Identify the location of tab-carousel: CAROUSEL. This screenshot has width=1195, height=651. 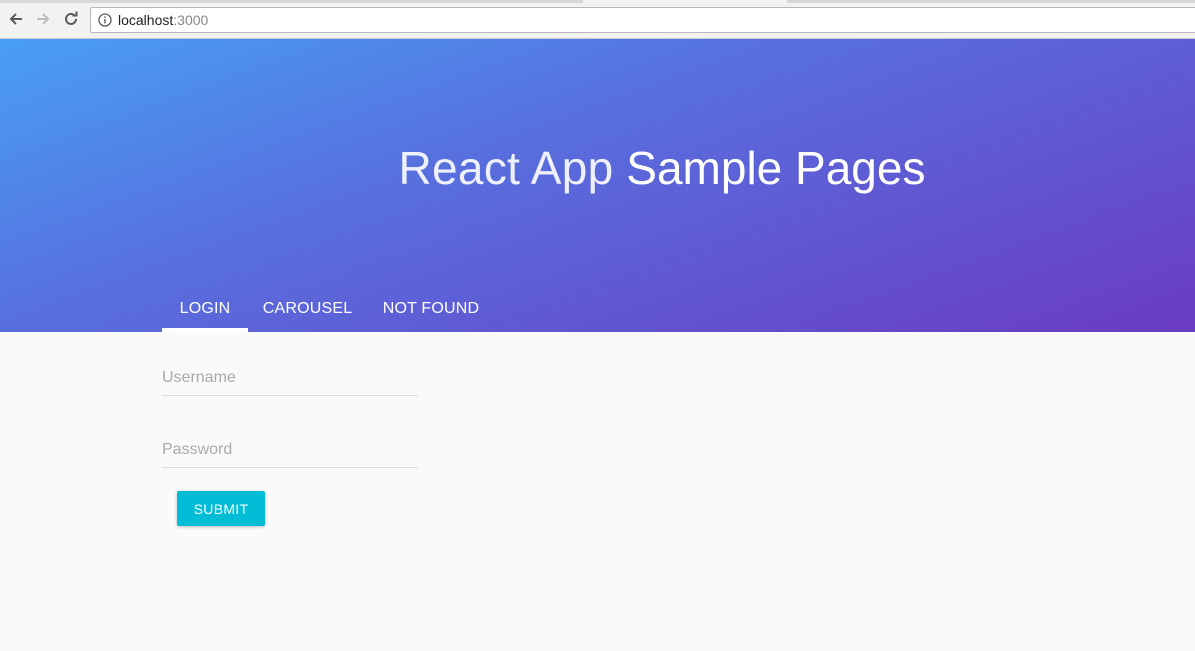
(307, 308).